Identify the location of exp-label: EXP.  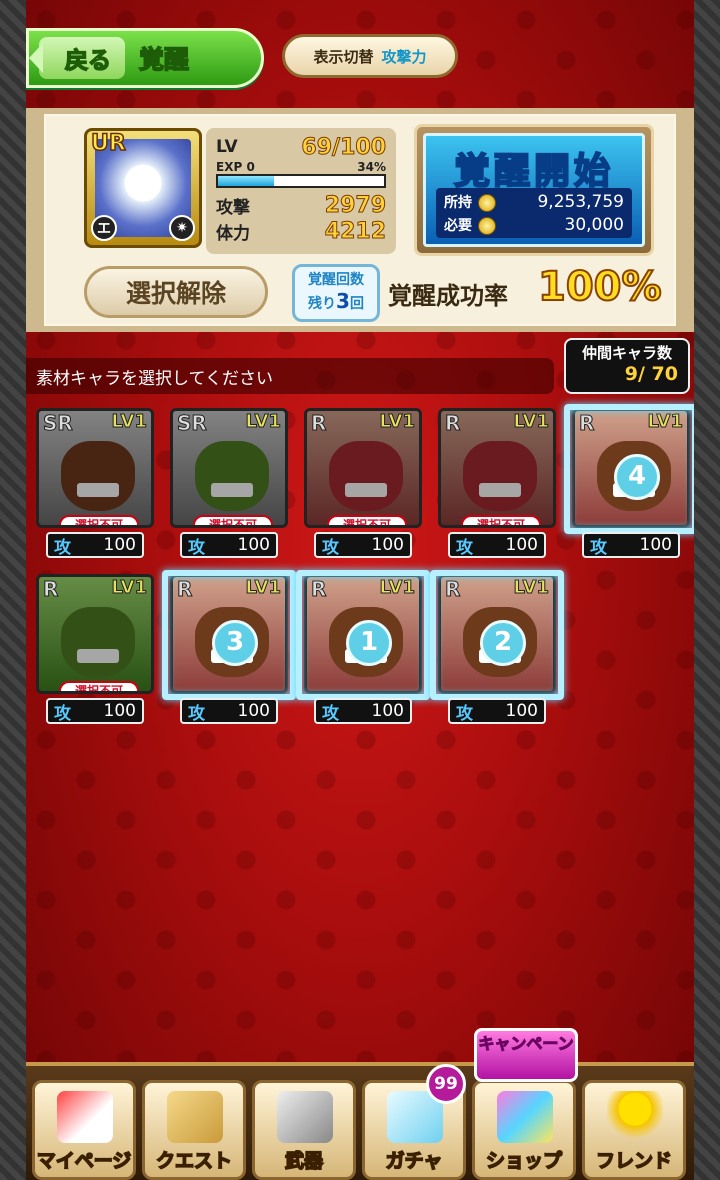
(229, 167).